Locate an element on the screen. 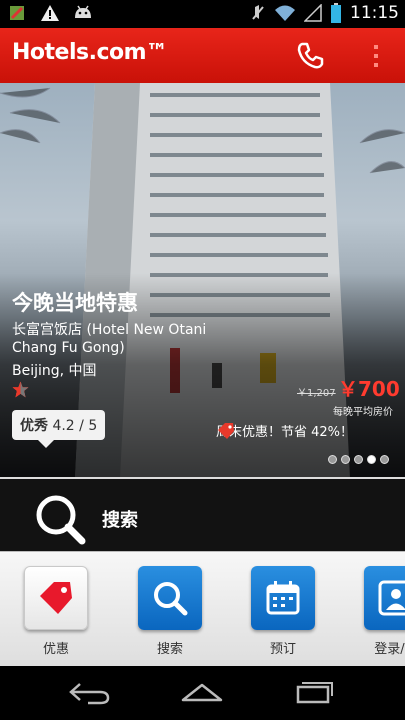 This screenshot has width=405, height=720. carousel-dot-active is located at coordinates (371, 459).